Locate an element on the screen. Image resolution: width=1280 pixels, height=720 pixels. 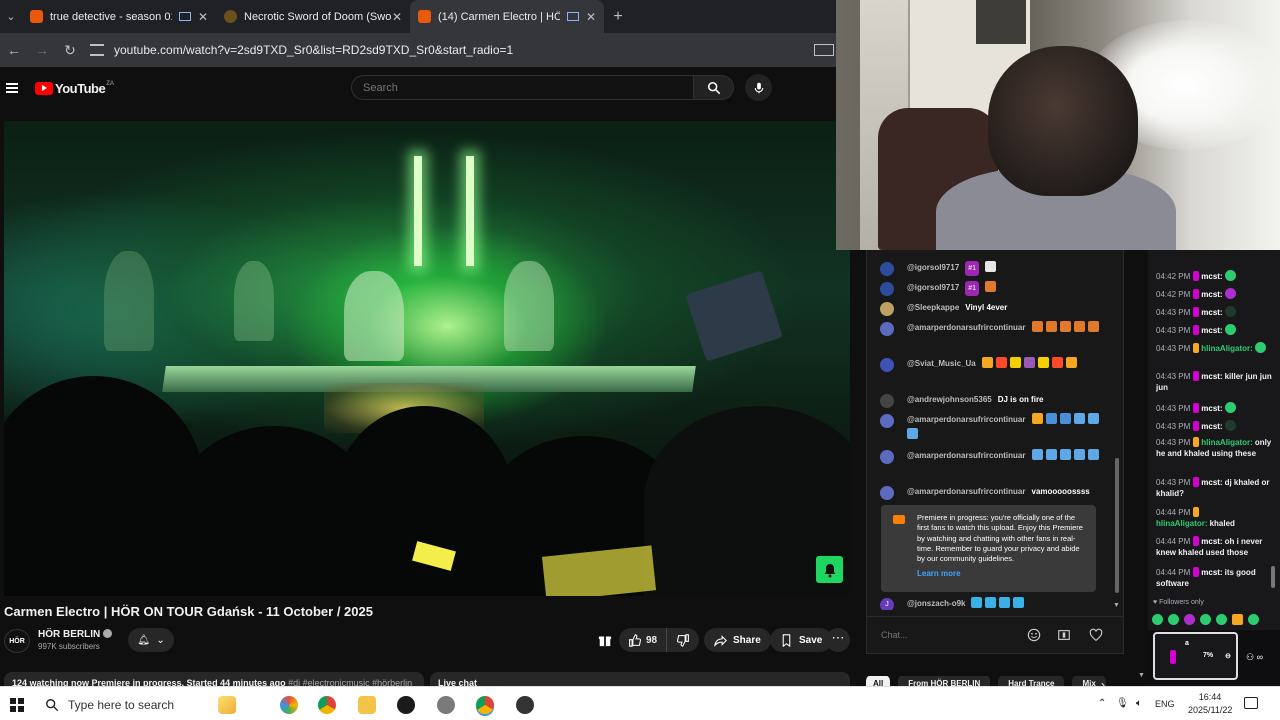
tray-chevron-up-icon: ⌃ is located at coordinates (1102, 703).